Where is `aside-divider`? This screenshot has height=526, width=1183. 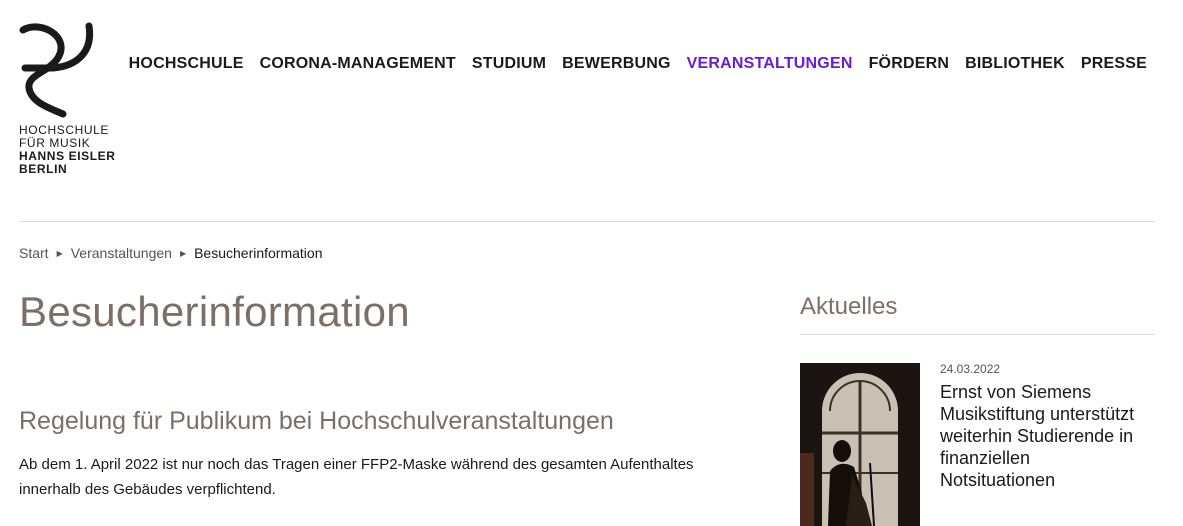 aside-divider is located at coordinates (977, 334).